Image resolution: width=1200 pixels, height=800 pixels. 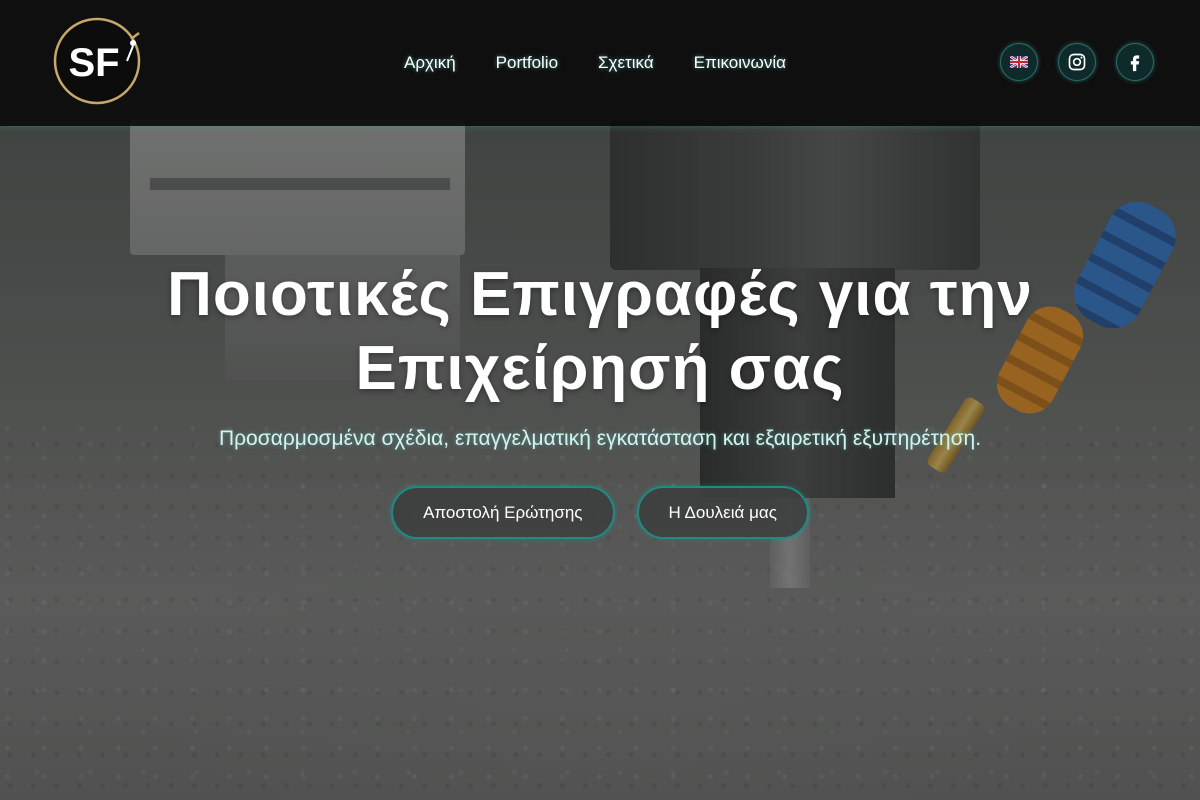 What do you see at coordinates (722, 512) in the screenshot?
I see `our-work-button: Η Δουλειά μας` at bounding box center [722, 512].